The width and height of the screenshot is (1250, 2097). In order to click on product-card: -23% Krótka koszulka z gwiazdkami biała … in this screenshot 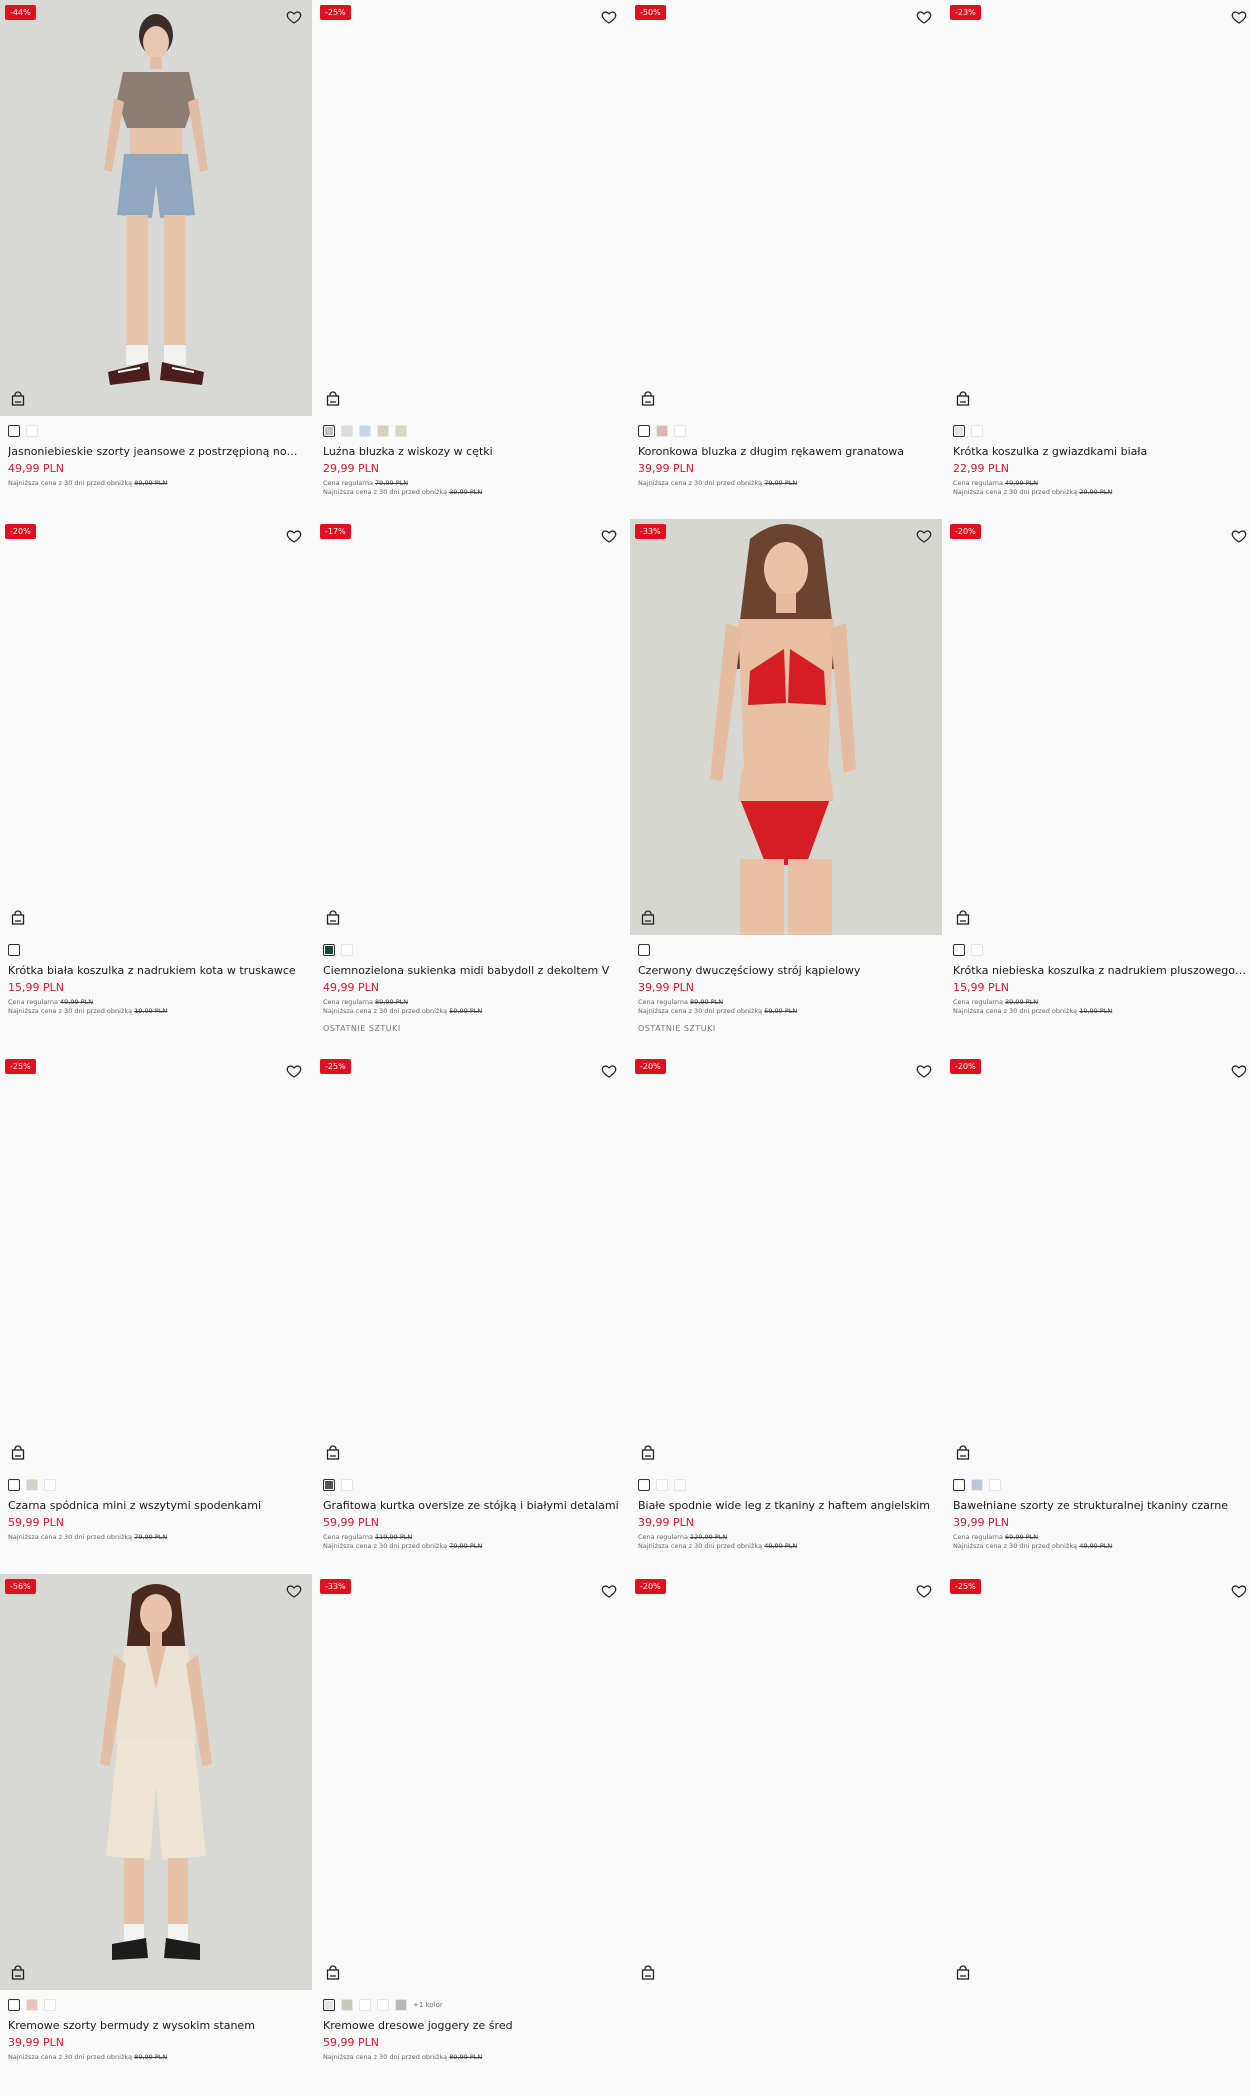, I will do `click(1097, 248)`.